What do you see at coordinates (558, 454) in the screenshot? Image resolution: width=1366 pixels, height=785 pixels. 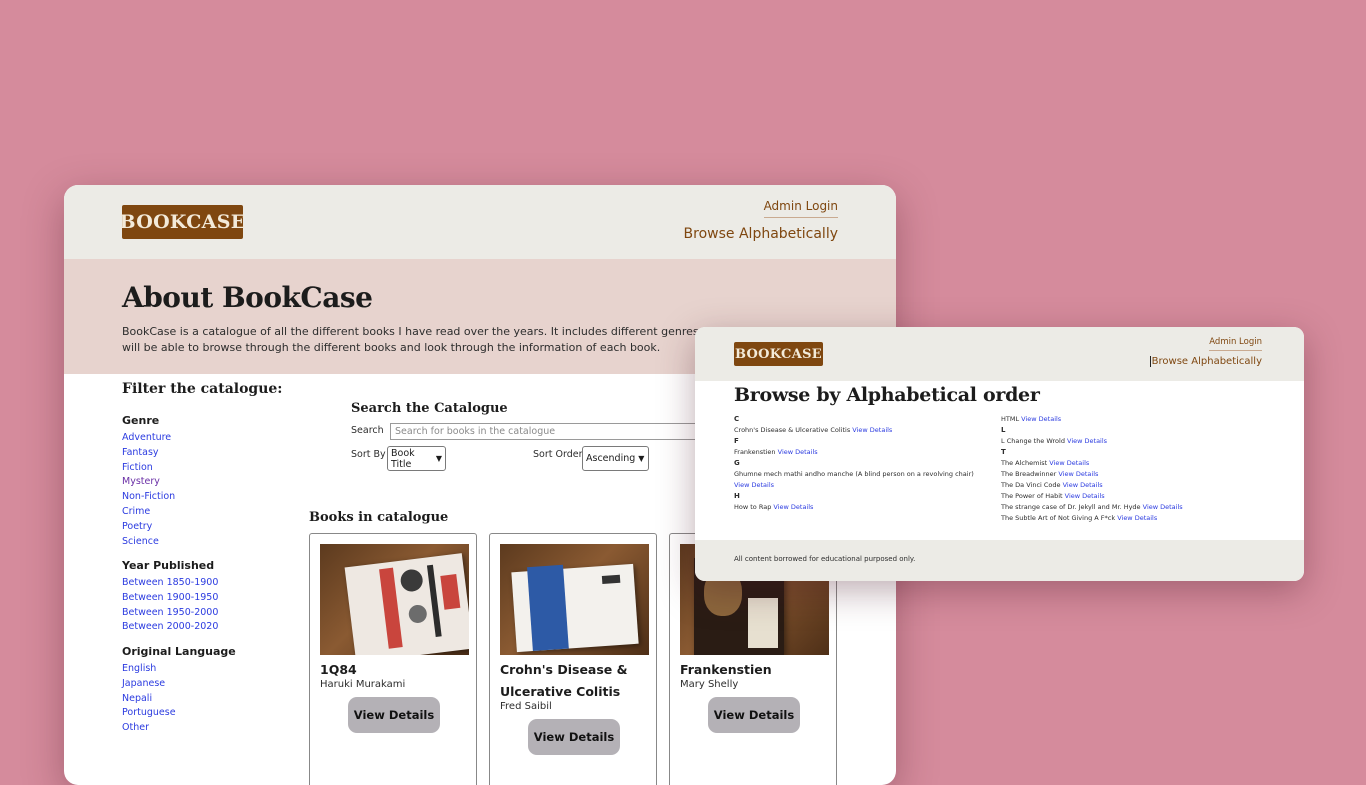 I see `sort-order-label: Sort Order` at bounding box center [558, 454].